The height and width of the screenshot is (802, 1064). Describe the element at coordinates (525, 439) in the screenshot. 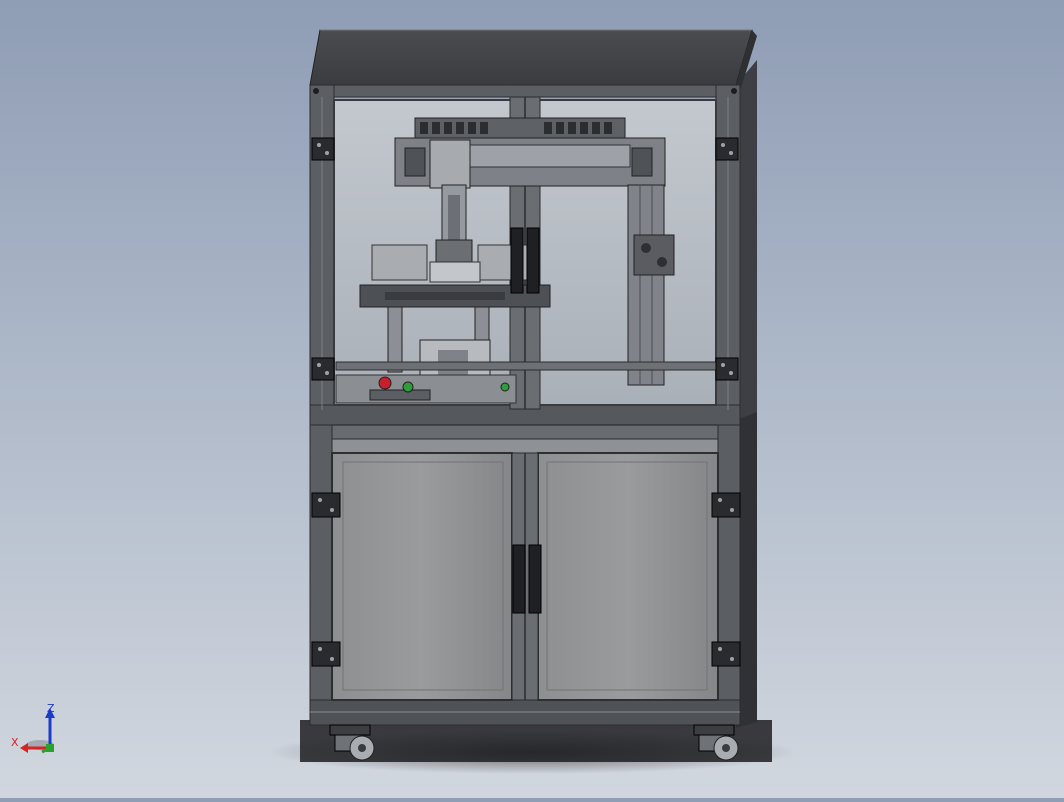

I see `middle-beam` at that location.